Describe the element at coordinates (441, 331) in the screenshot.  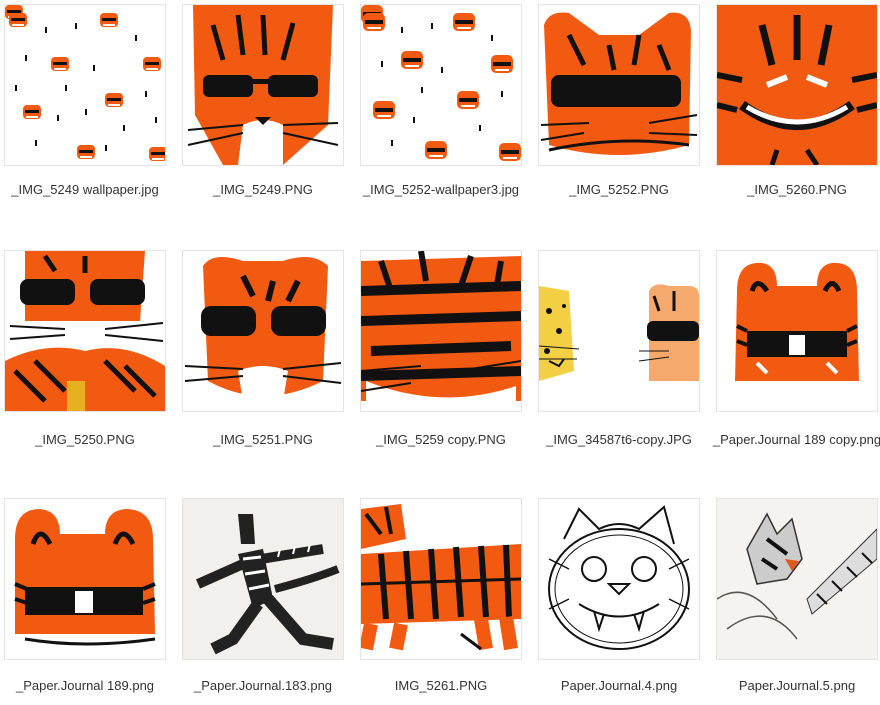
I see `thumbnail-tiger-stripes` at that location.